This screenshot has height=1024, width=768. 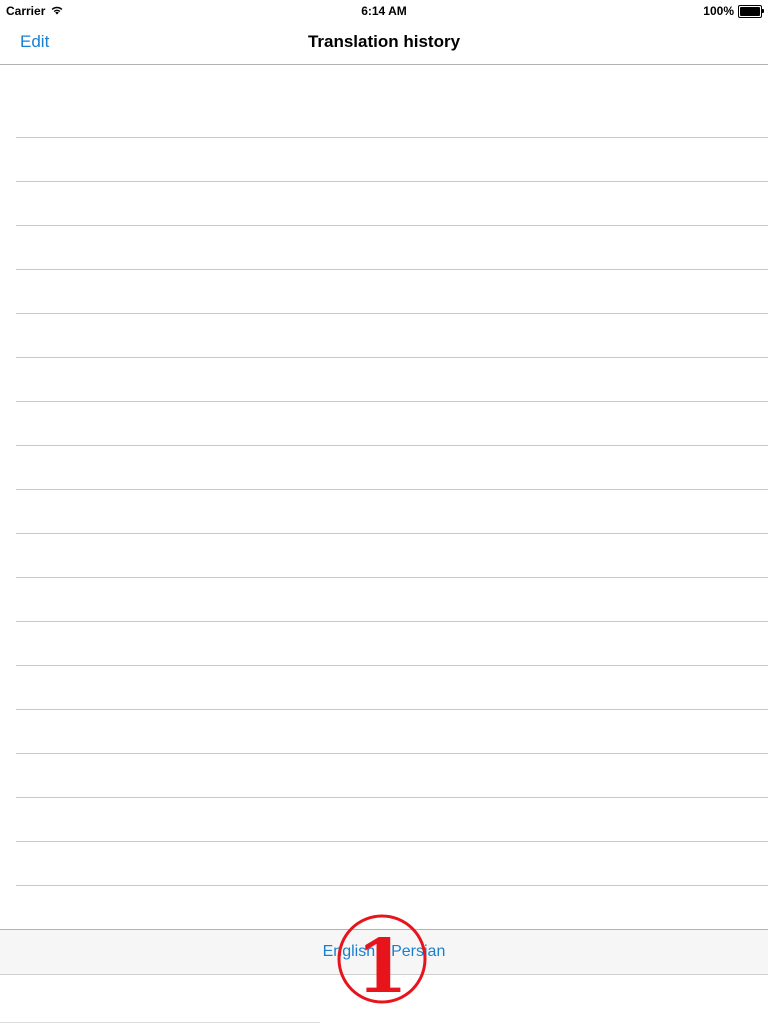 What do you see at coordinates (160, 1022) in the screenshot?
I see `bottom-divider` at bounding box center [160, 1022].